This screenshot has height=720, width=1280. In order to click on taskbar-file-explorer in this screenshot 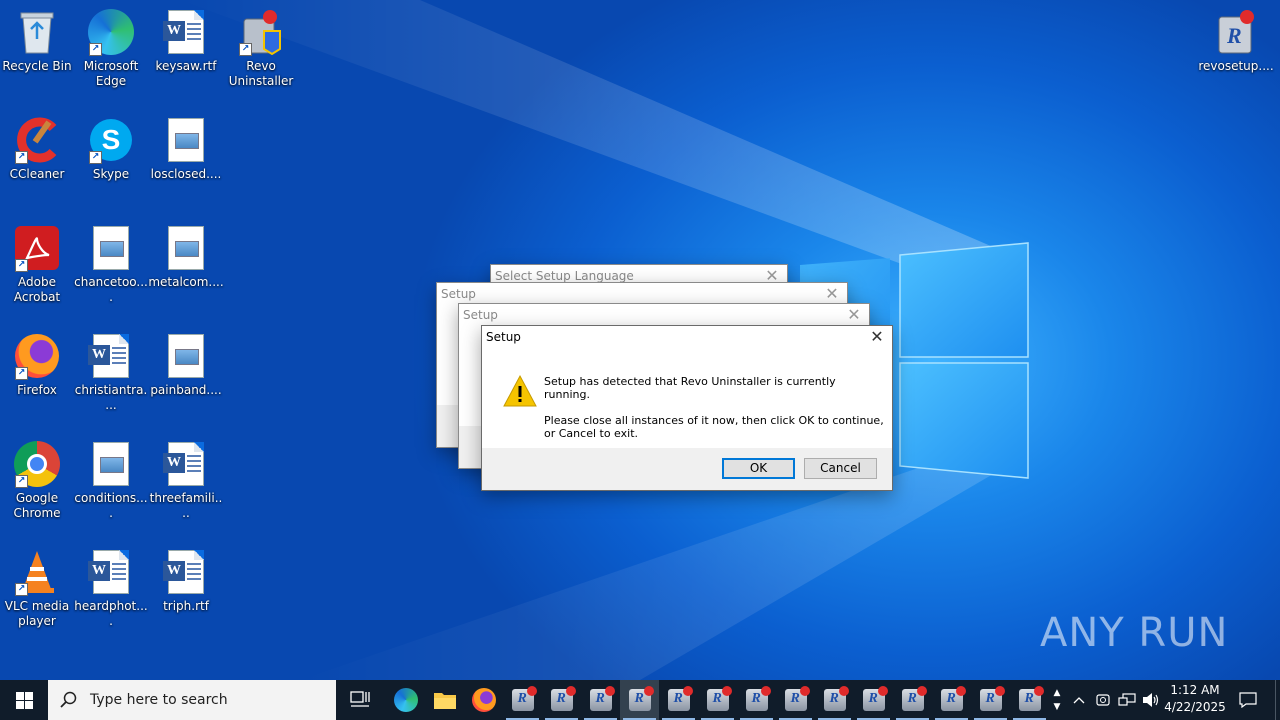, I will do `click(445, 700)`.